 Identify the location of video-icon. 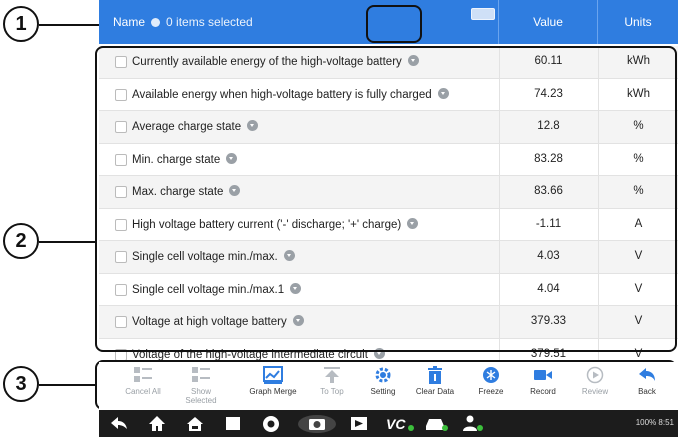
(543, 375).